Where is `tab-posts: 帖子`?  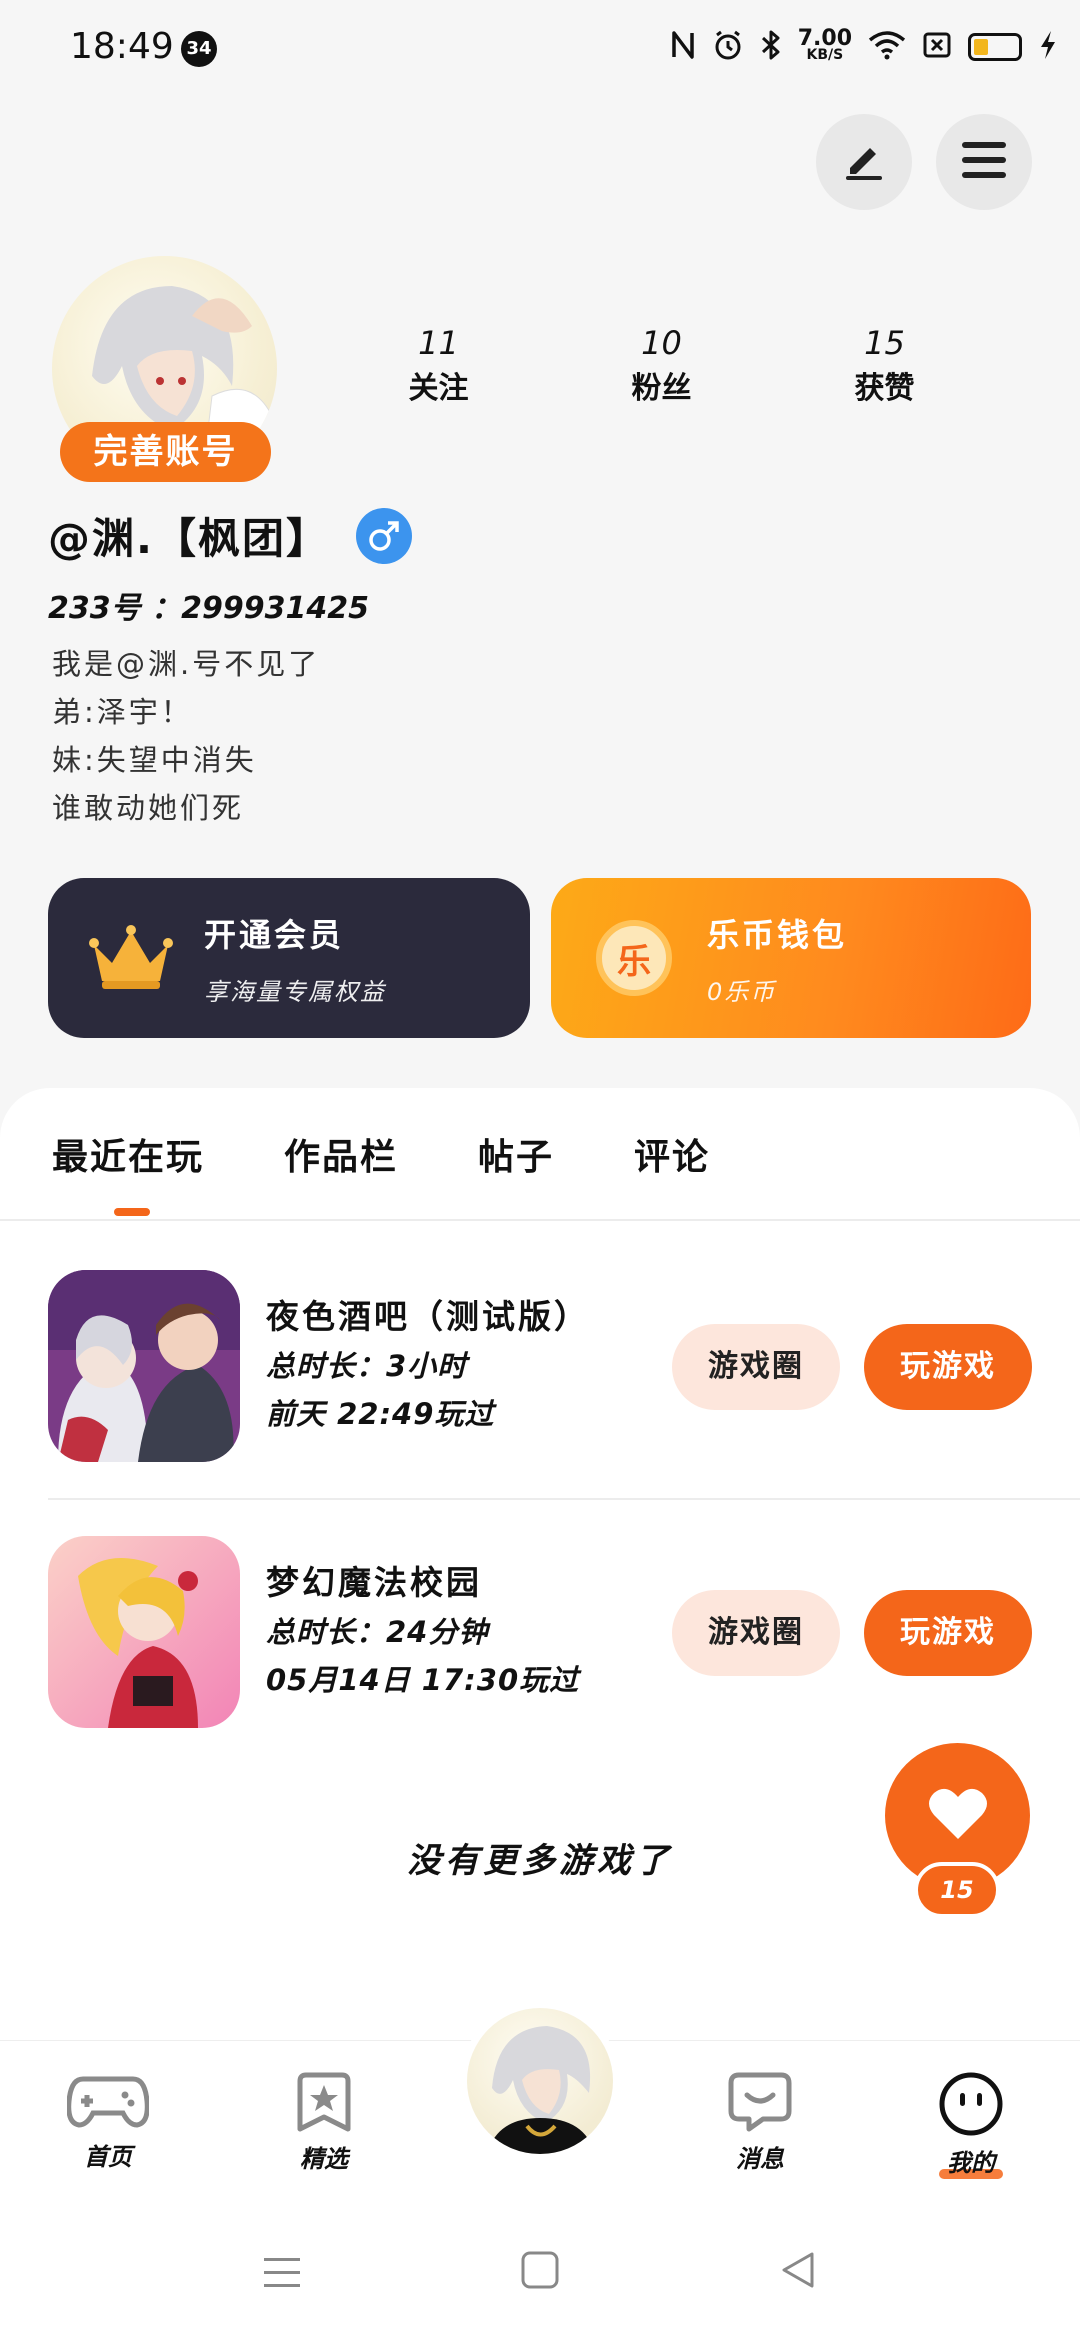 tab-posts: 帖子 is located at coordinates (516, 1154).